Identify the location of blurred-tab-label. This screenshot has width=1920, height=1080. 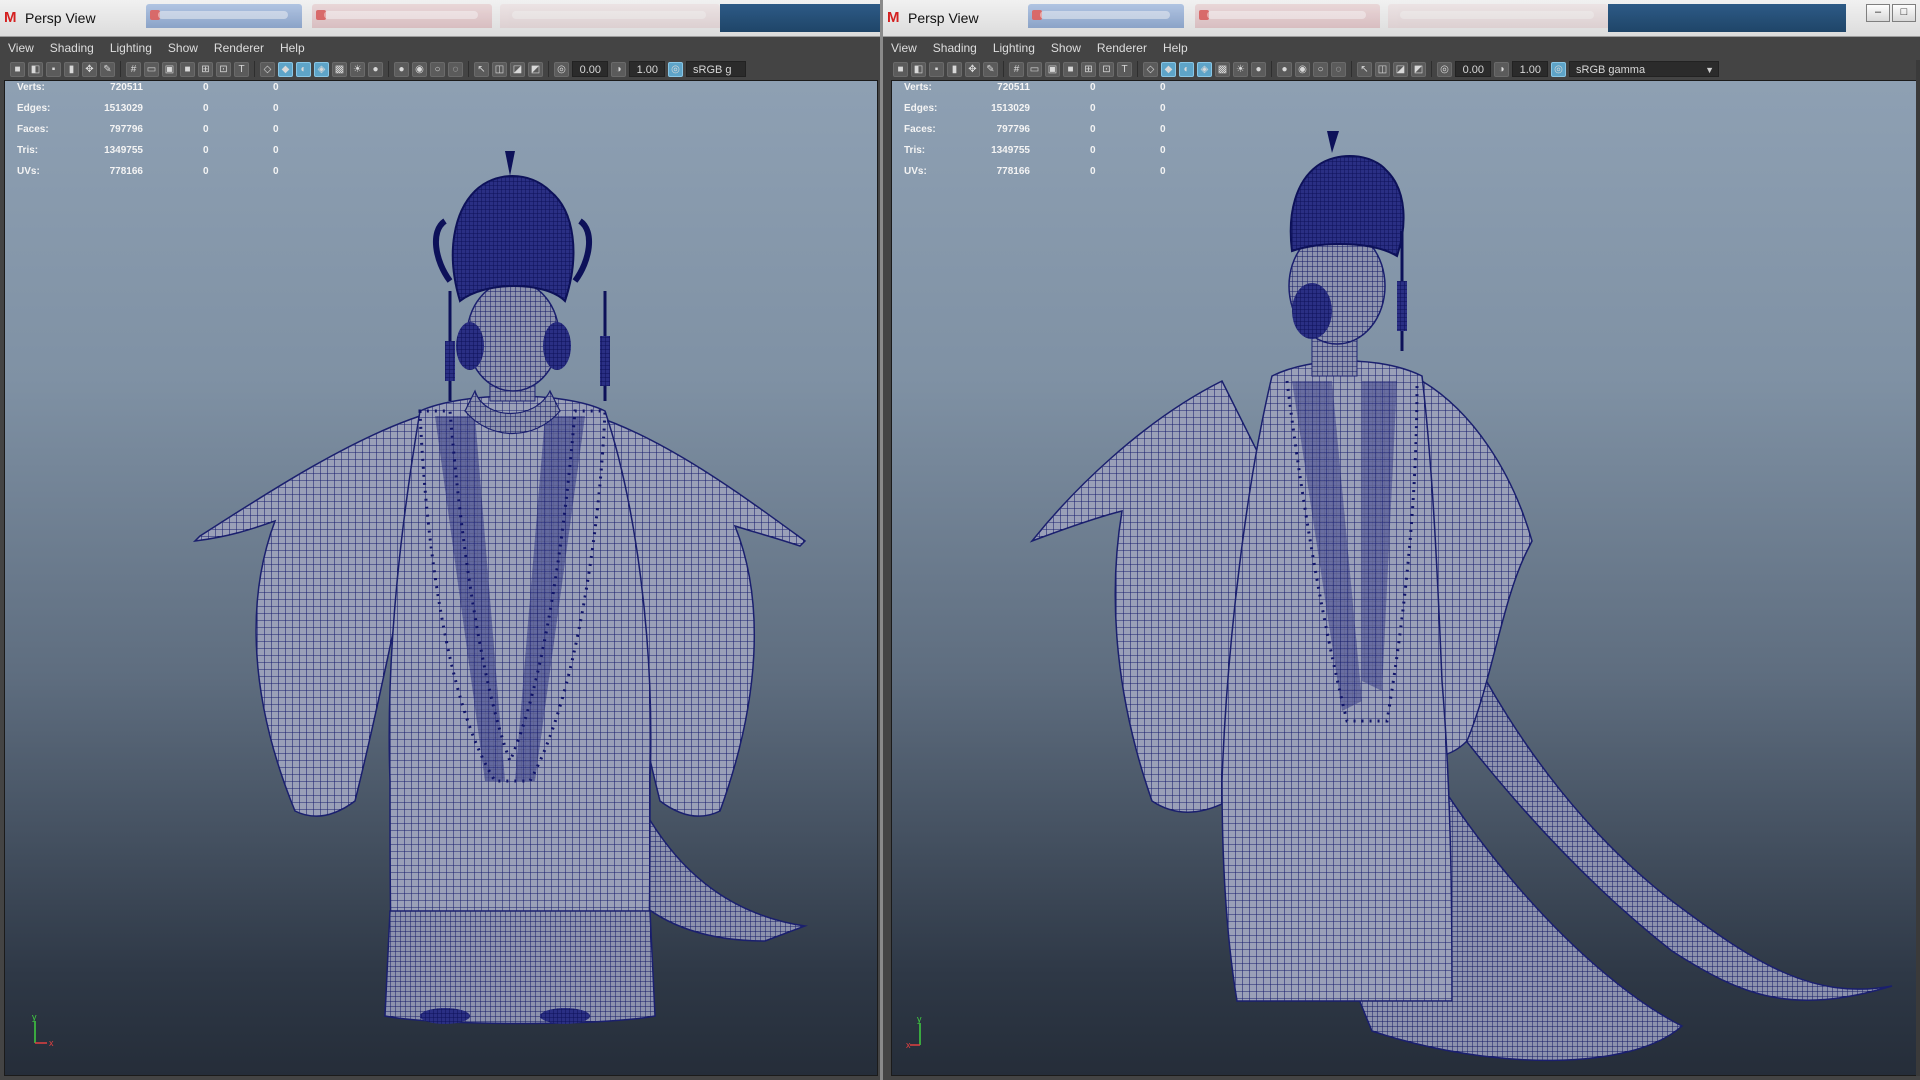
(609, 15).